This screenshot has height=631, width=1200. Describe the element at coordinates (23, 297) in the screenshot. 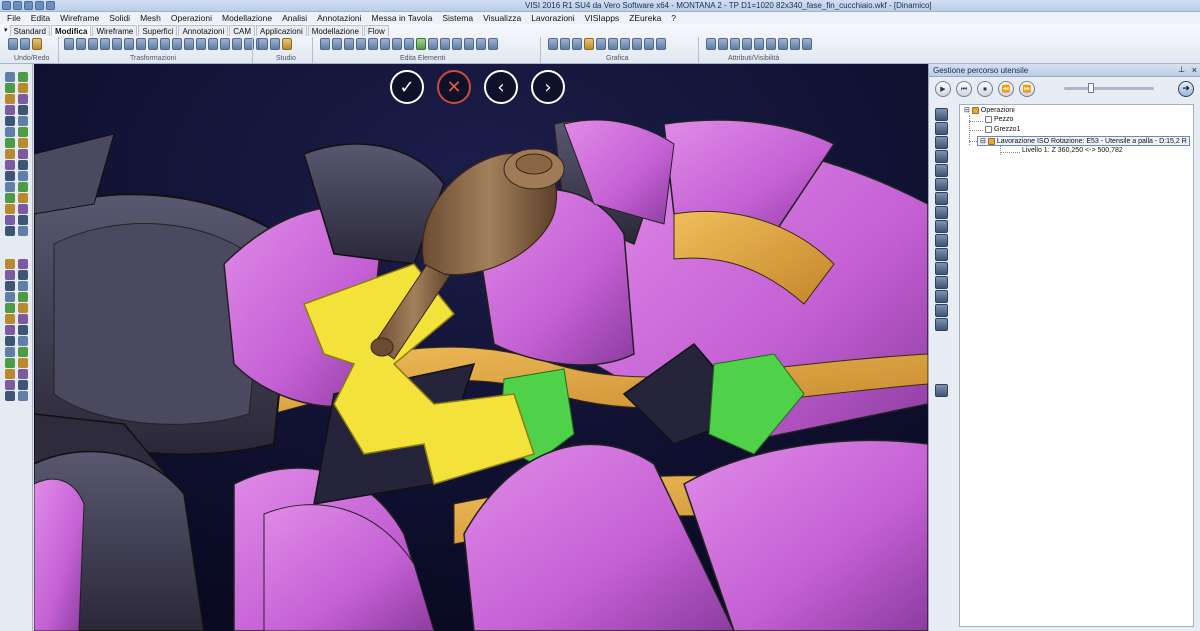

I see `layer-b-icon` at that location.